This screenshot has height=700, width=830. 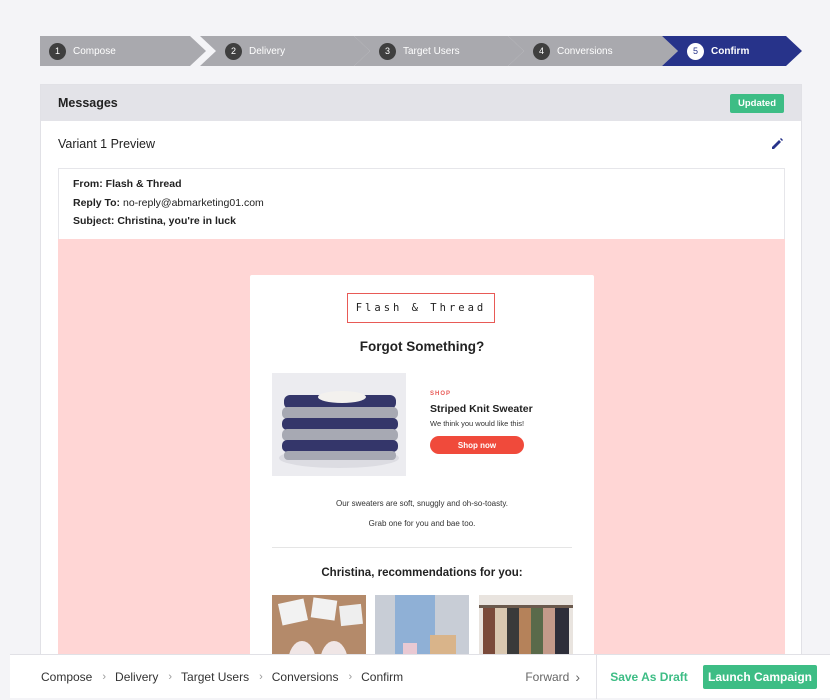 I want to click on step-label: Confirm, so click(x=730, y=51).